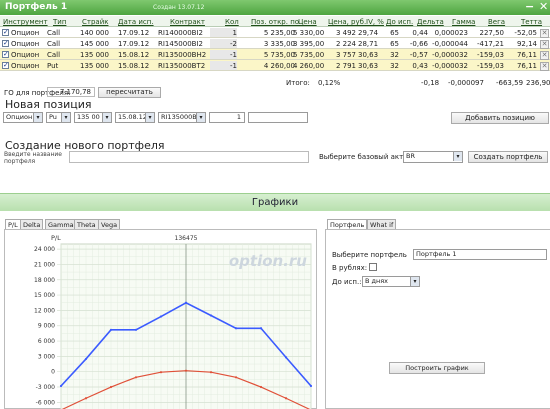 The image size is (550, 409). I want to click on y-tick-label: 0, so click(53, 372).